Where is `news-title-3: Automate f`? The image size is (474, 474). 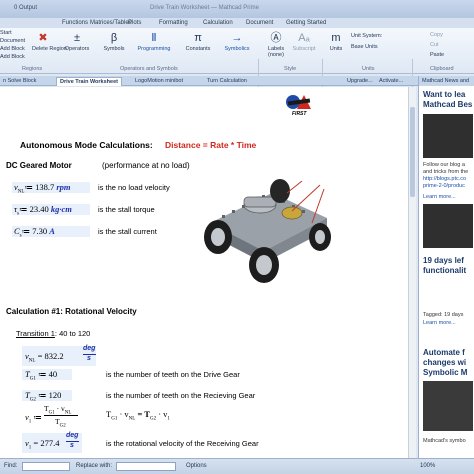
news-title-3: Automate f is located at coordinates (444, 352).